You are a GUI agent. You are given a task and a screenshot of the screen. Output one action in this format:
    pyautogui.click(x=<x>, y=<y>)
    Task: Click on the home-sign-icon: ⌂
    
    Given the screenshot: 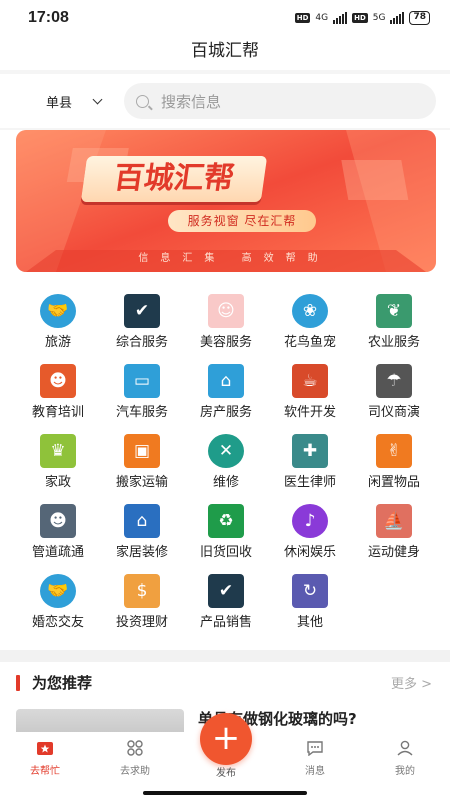 What is the action you would take?
    pyautogui.click(x=142, y=521)
    